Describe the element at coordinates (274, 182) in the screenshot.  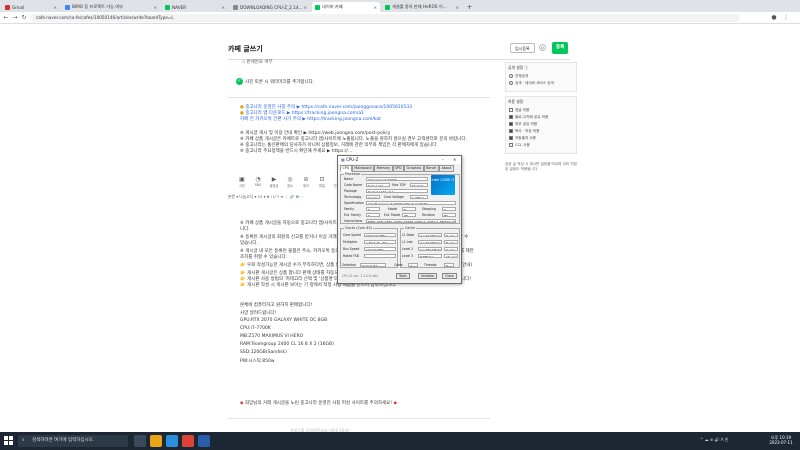
I see `video-icon: ▶ 동영상` at that location.